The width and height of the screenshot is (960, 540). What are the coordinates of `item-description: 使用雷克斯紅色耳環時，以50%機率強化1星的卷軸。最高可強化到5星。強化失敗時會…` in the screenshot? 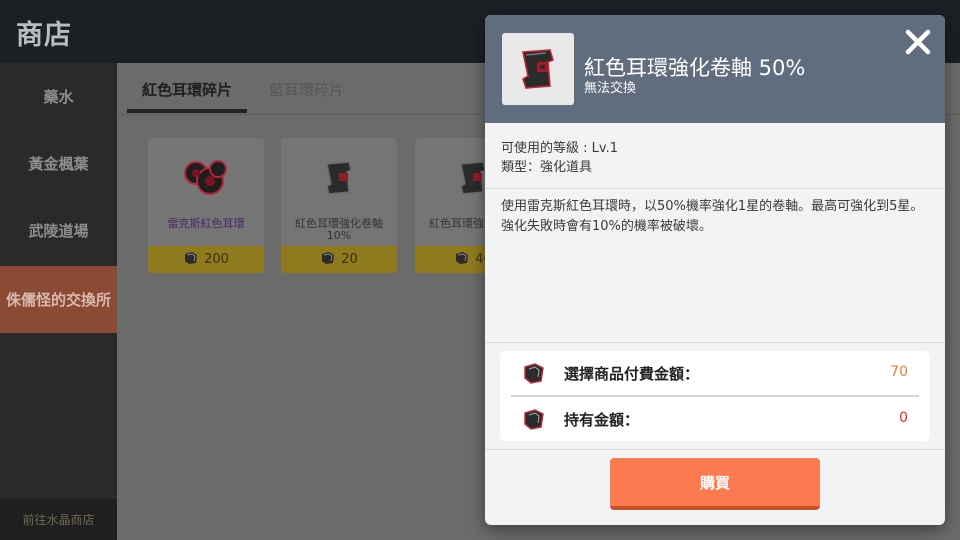 It's located at (712, 216).